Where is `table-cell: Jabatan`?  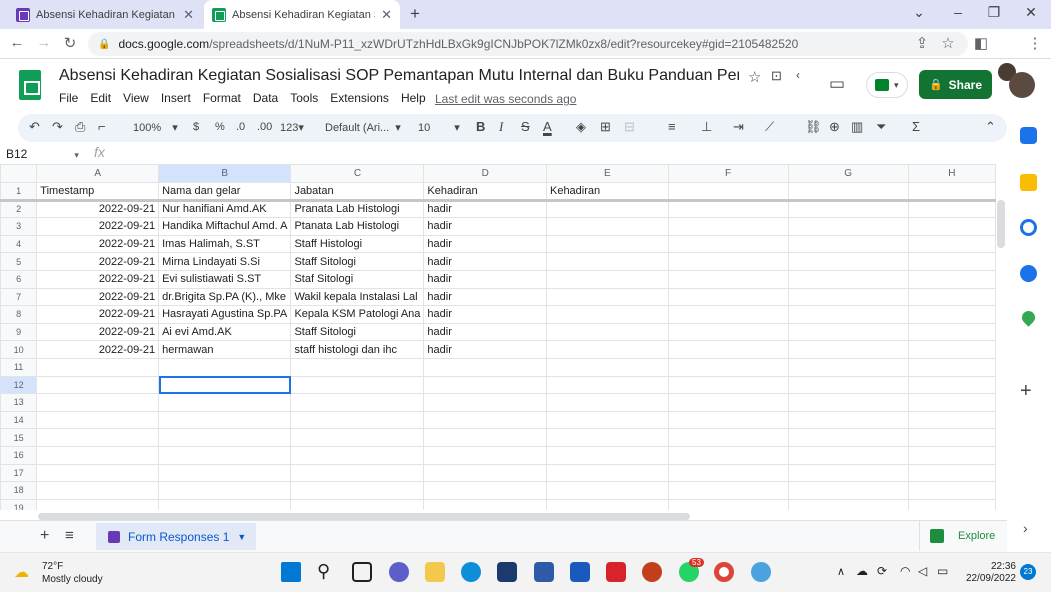
table-cell: Jabatan is located at coordinates (357, 192).